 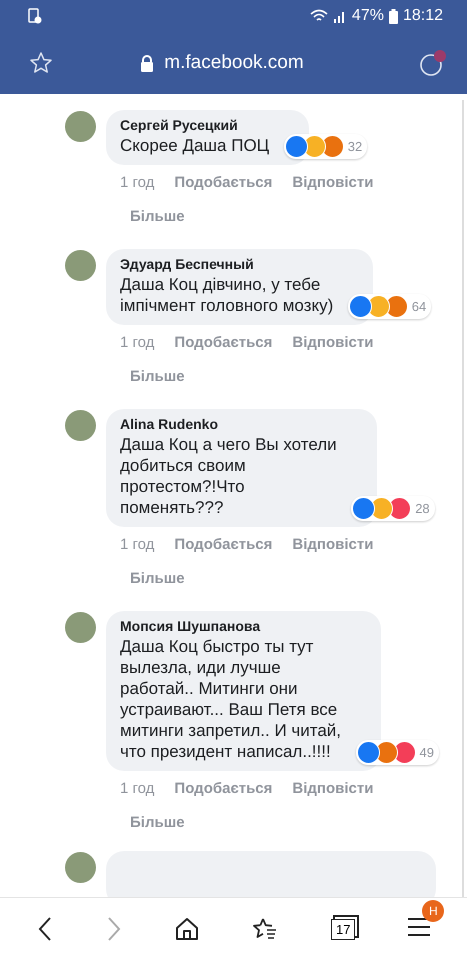 I want to click on reaction-chip: 28, so click(x=393, y=508).